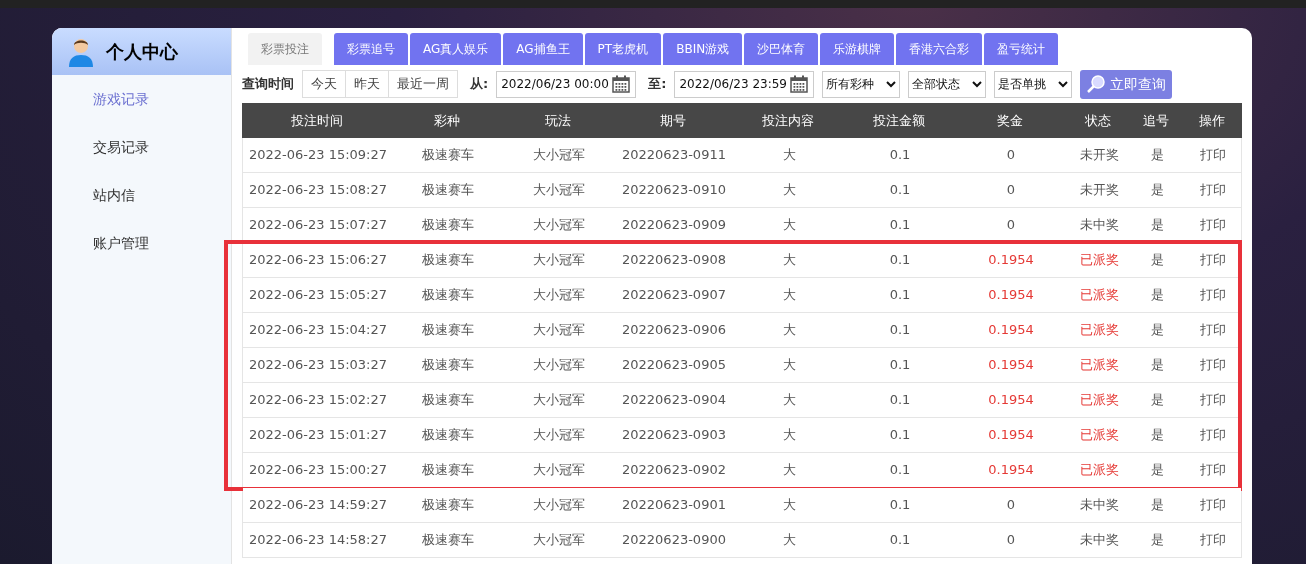  I want to click on date-field: 2022/06/23 23:59, so click(744, 84).